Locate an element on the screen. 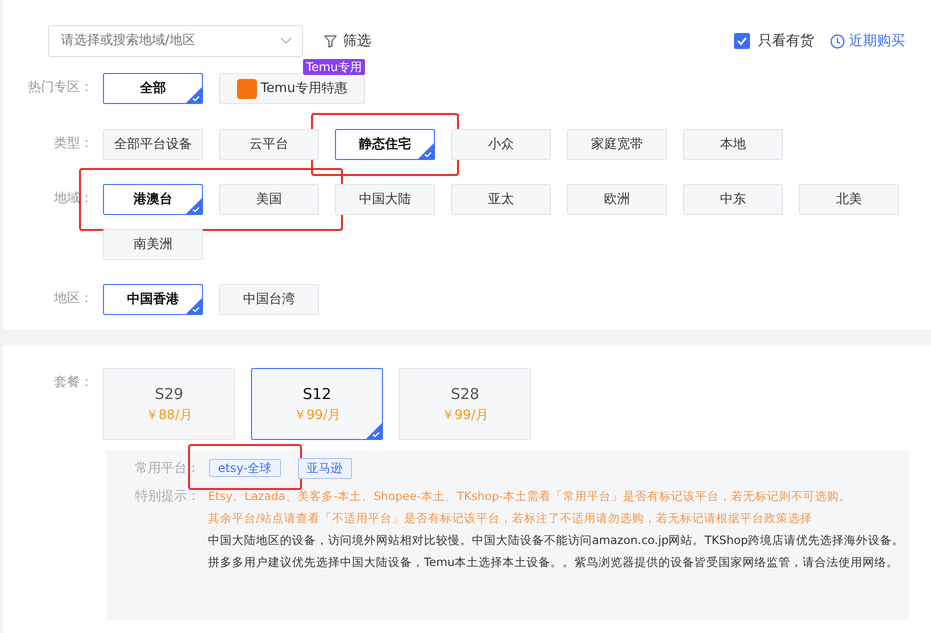 The width and height of the screenshot is (931, 633). option-button: 中国大陆 is located at coordinates (385, 199).